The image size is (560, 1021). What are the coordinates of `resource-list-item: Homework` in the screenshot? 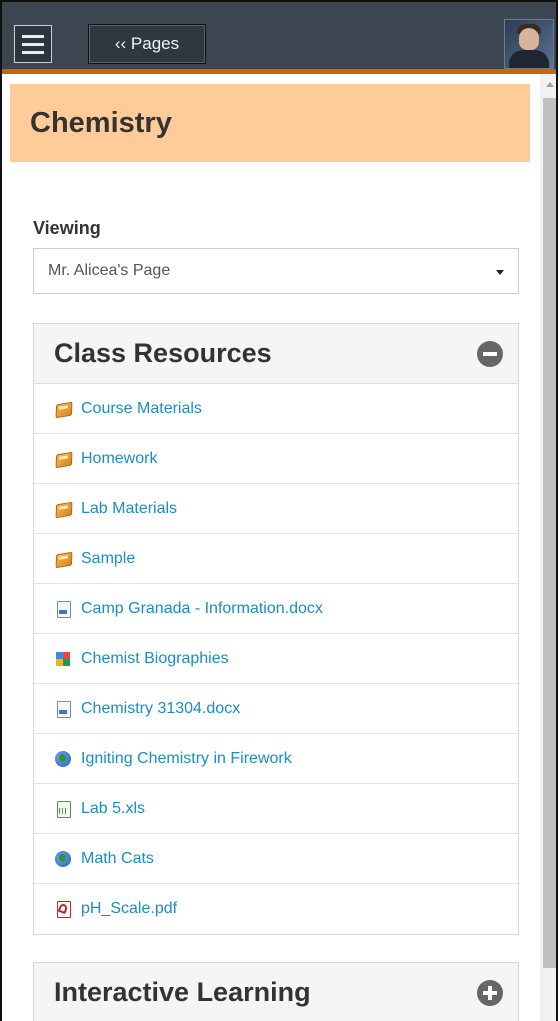 It's located at (276, 459).